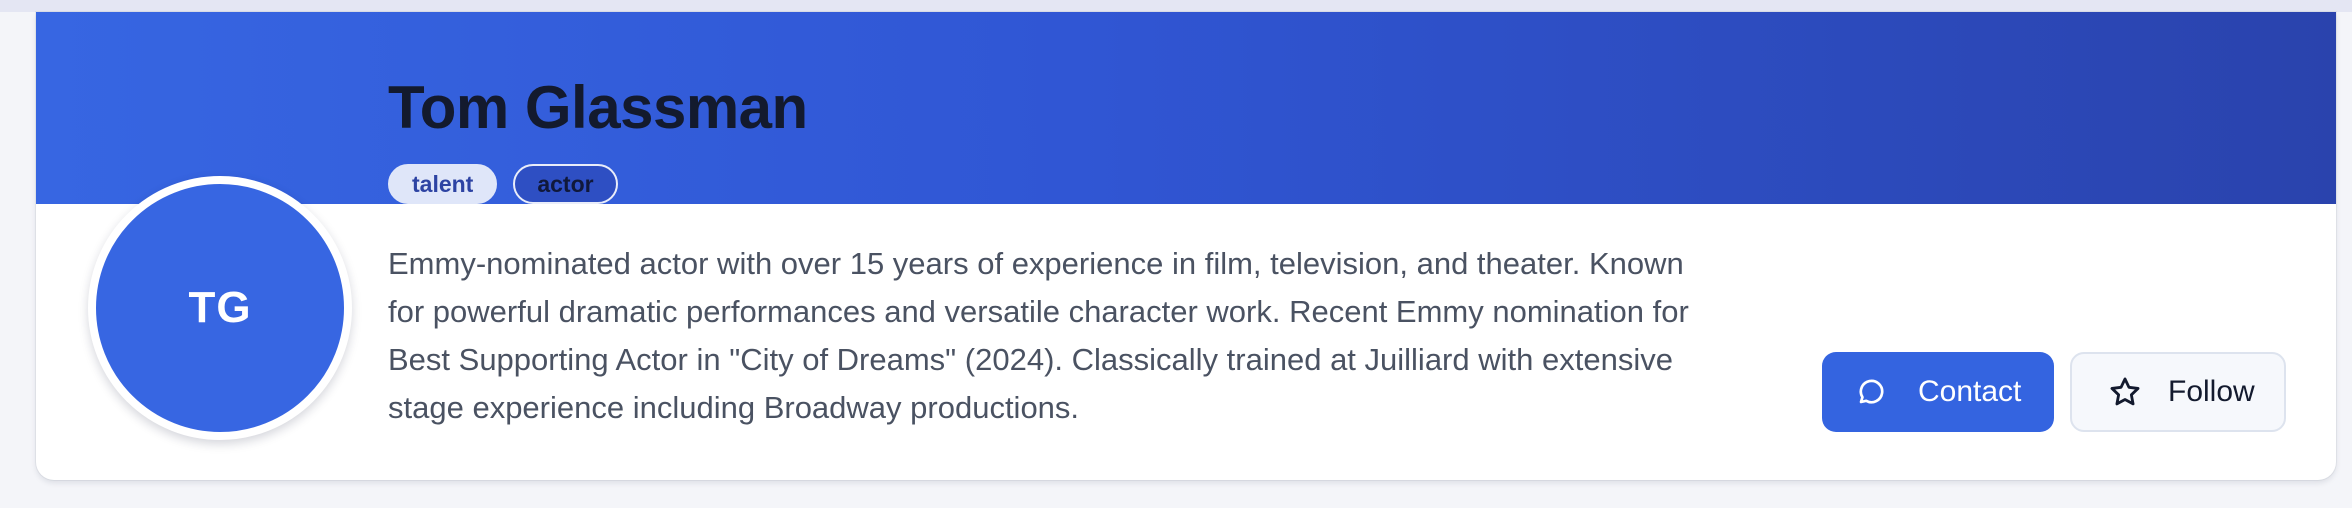 The image size is (2352, 508). Describe the element at coordinates (443, 184) in the screenshot. I see `tag-talent: talent` at that location.